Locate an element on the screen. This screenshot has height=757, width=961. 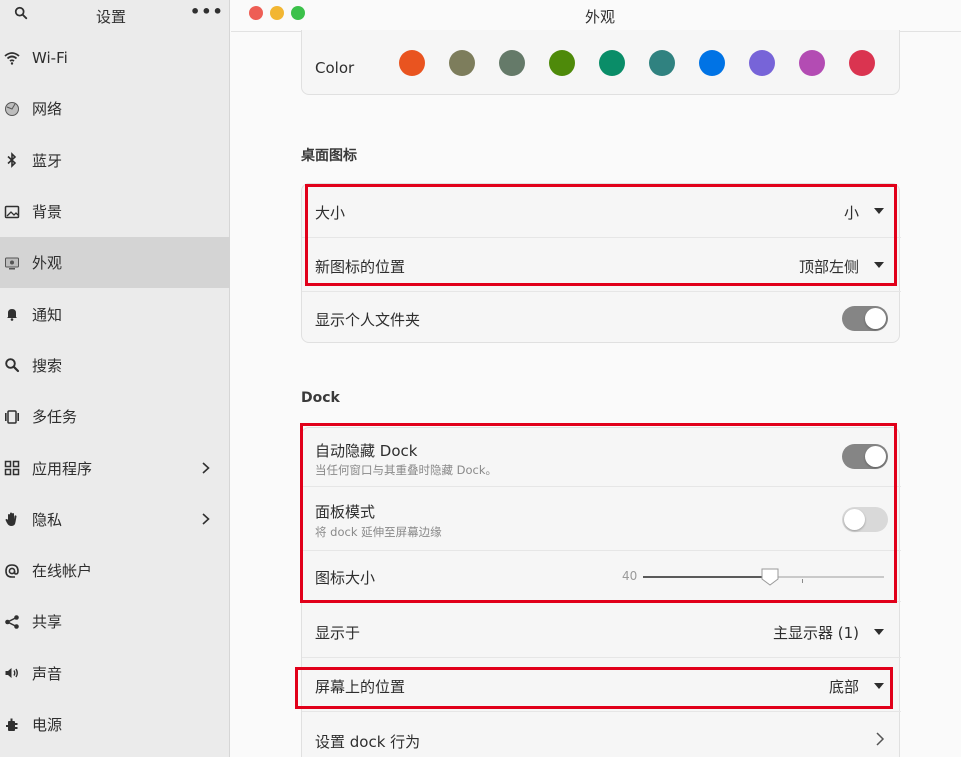
sidebar-item: 共享 is located at coordinates (115, 621).